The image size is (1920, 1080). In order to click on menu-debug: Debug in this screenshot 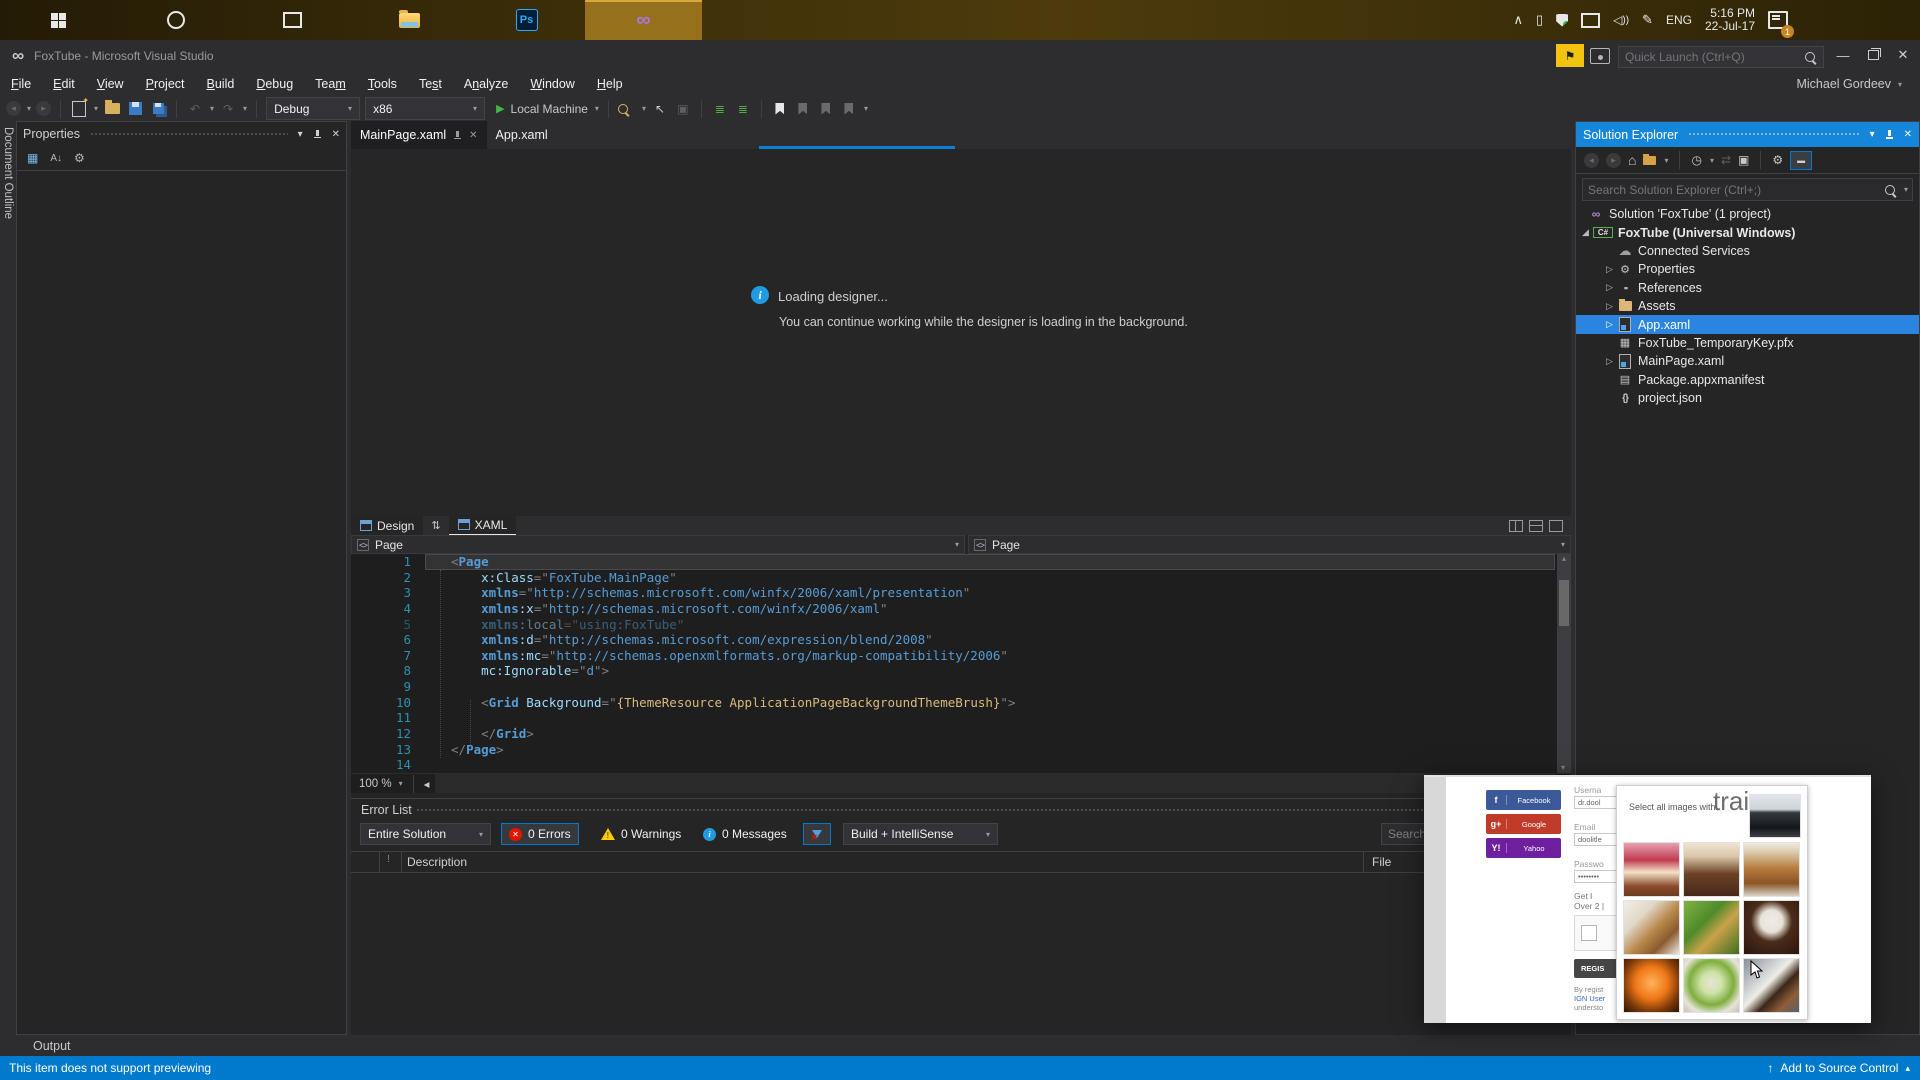, I will do `click(274, 84)`.